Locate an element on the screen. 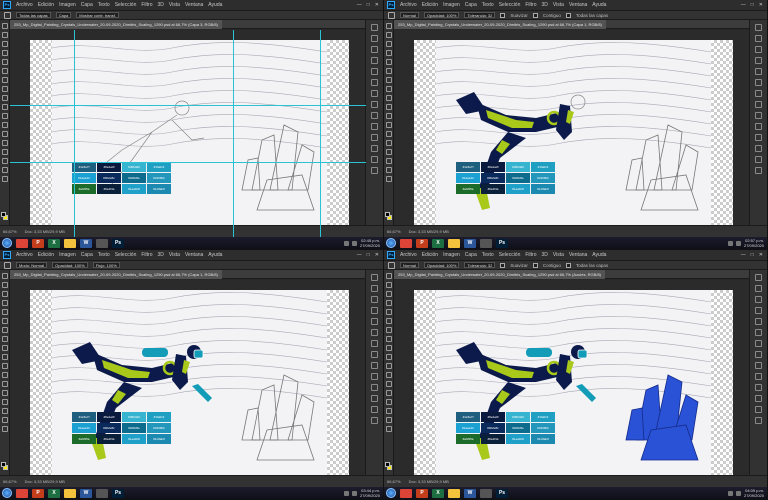  photoshop-logo: Ps is located at coordinates (7, 5).